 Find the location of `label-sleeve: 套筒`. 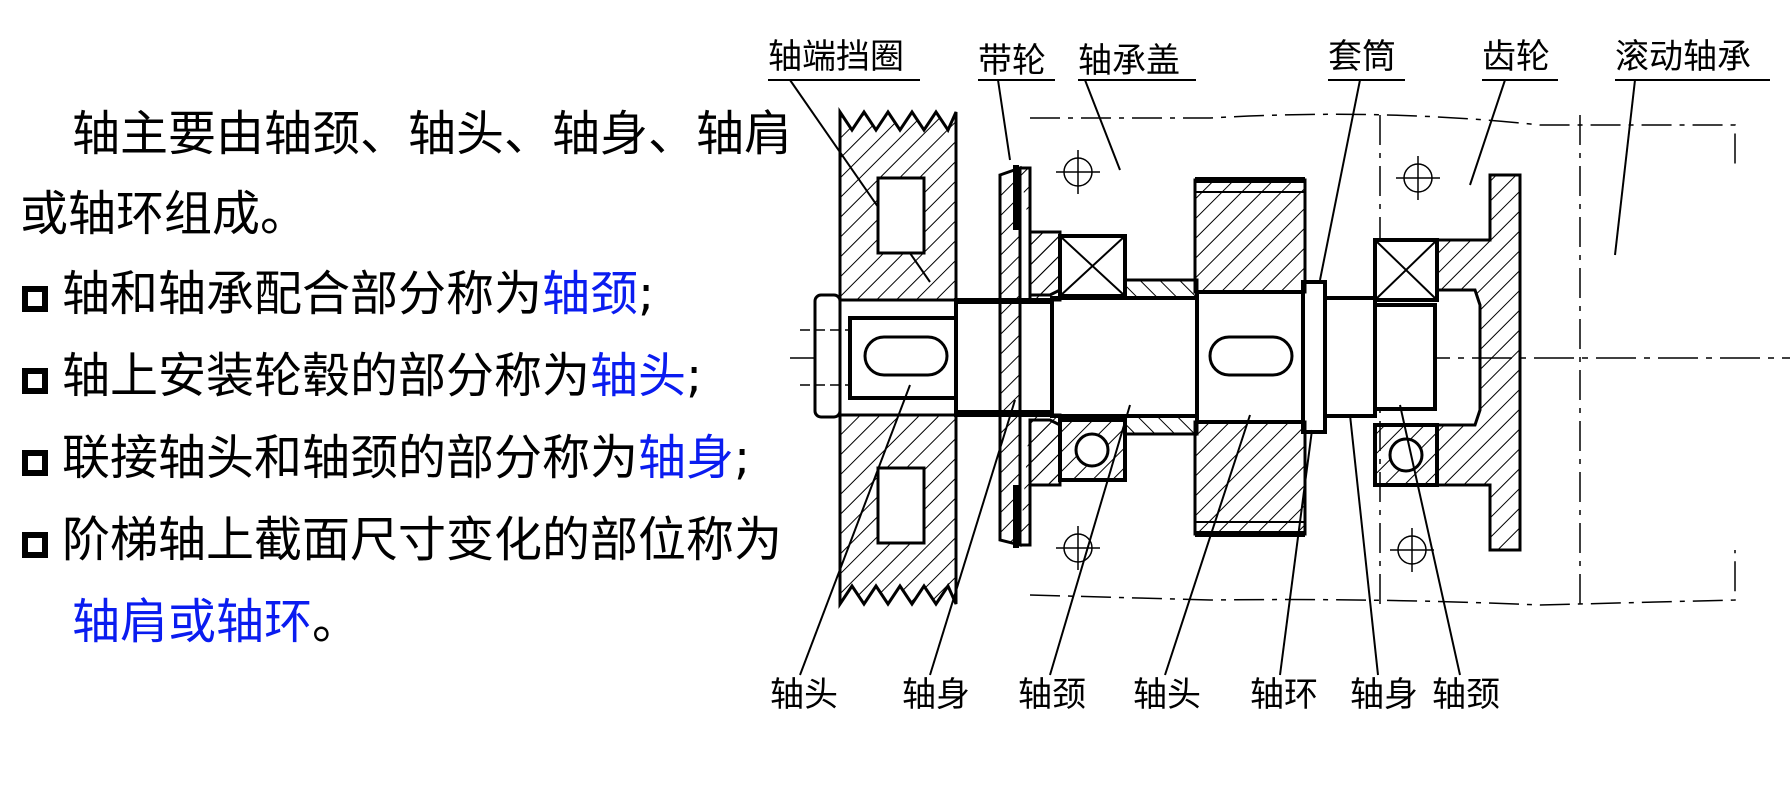

label-sleeve: 套筒 is located at coordinates (1362, 57).